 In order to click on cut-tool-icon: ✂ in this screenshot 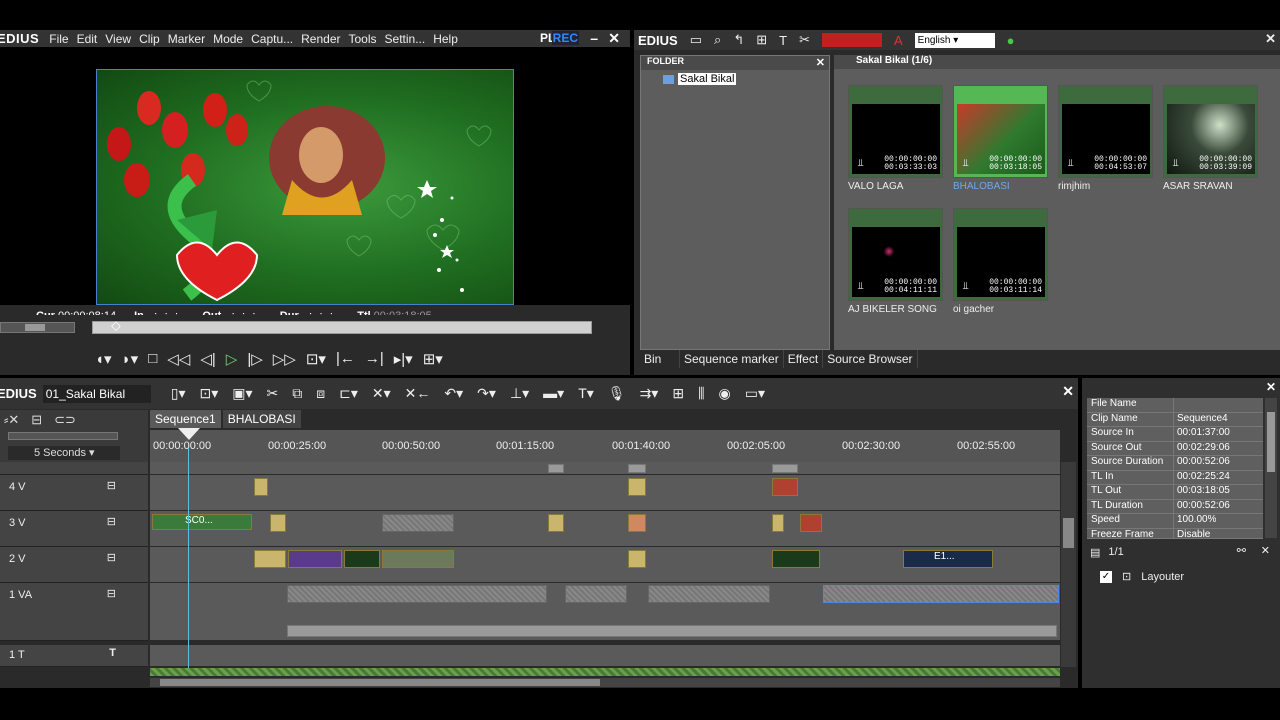, I will do `click(273, 393)`.